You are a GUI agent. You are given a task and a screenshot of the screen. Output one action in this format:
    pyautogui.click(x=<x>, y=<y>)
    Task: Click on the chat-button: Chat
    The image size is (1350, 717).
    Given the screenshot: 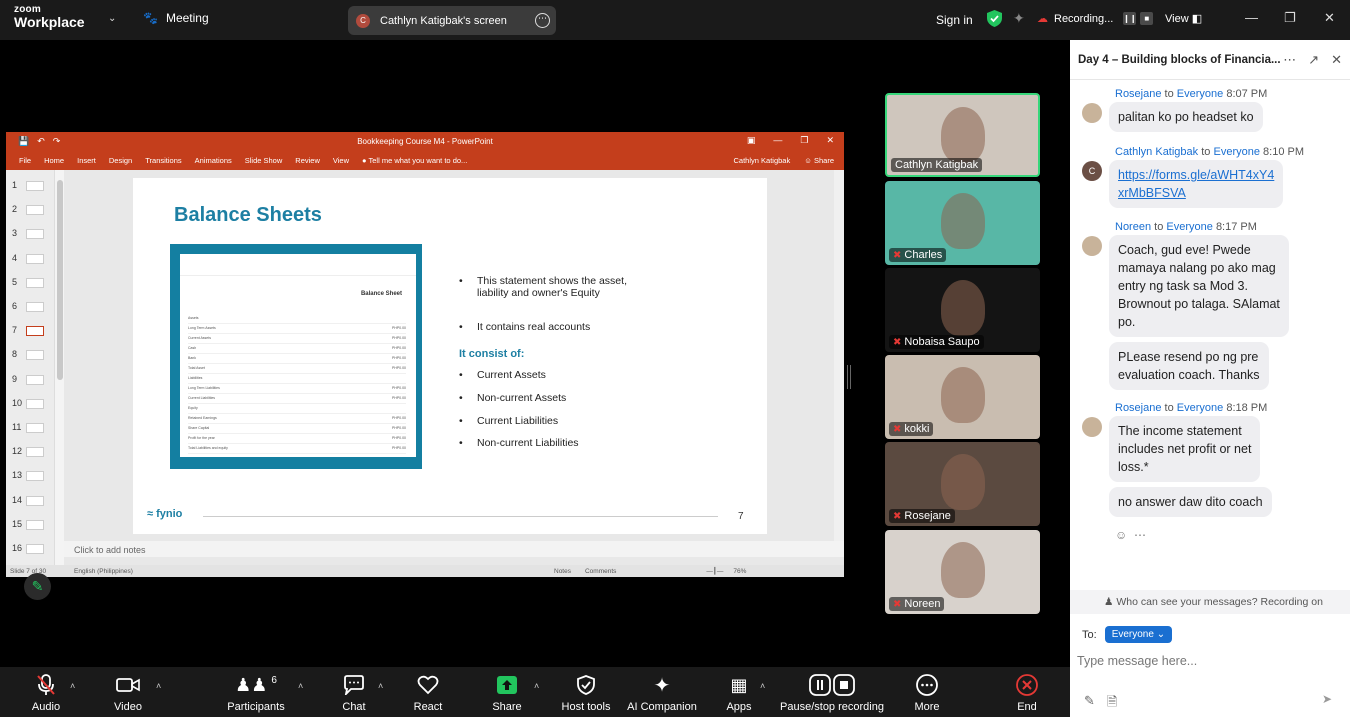 What is the action you would take?
    pyautogui.click(x=354, y=693)
    